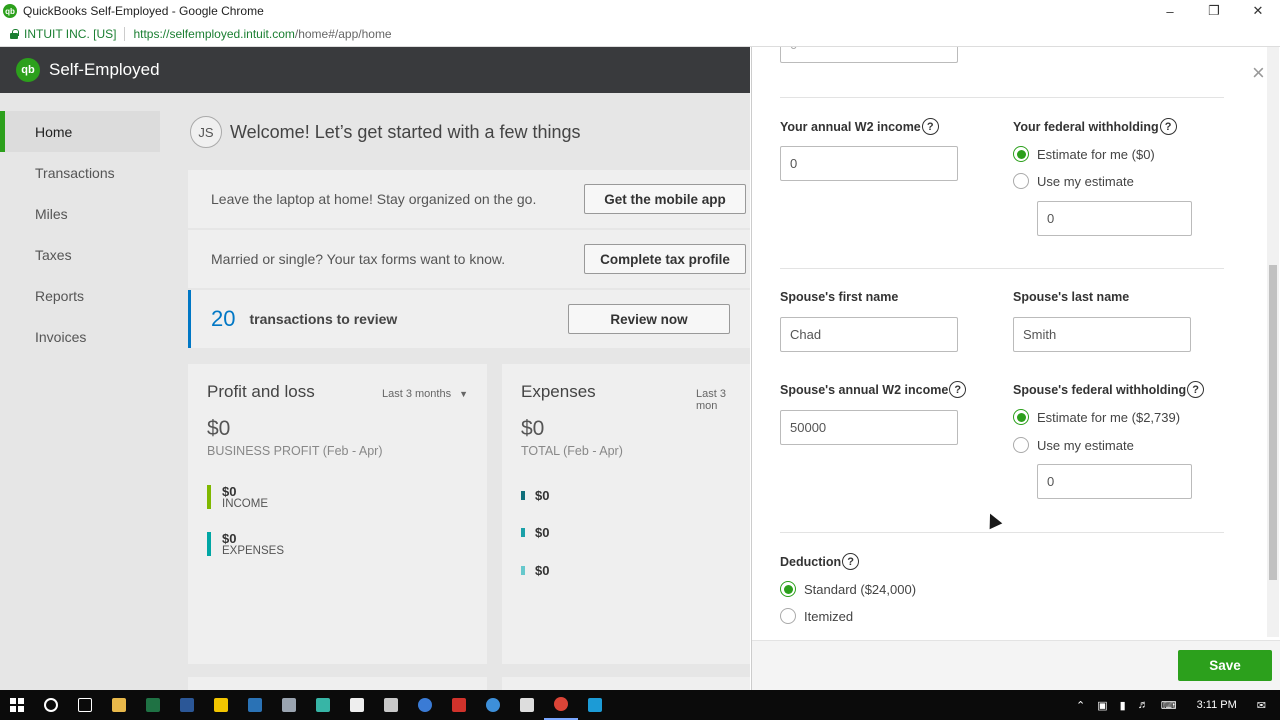 The height and width of the screenshot is (720, 1280). What do you see at coordinates (1095, 126) in the screenshot?
I see `federal-withholding-label: Your federal withholding ?` at bounding box center [1095, 126].